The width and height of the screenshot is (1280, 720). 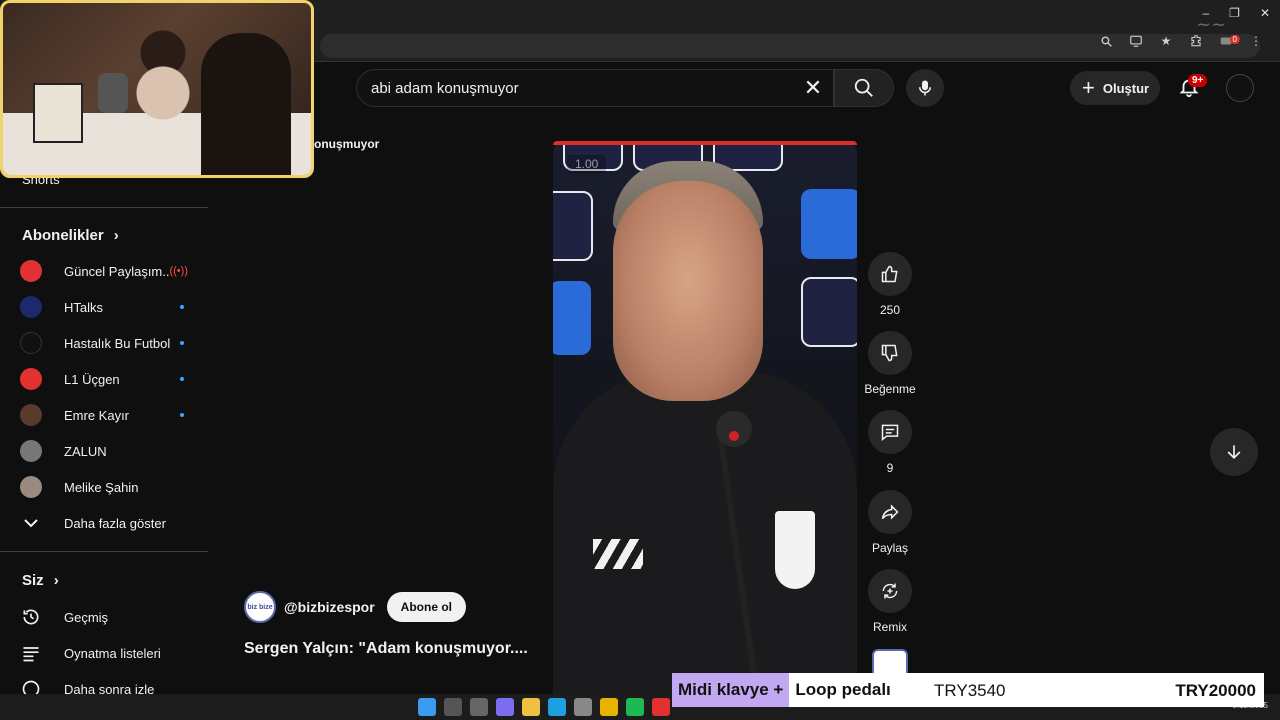 I want to click on voice-search-button, so click(x=925, y=88).